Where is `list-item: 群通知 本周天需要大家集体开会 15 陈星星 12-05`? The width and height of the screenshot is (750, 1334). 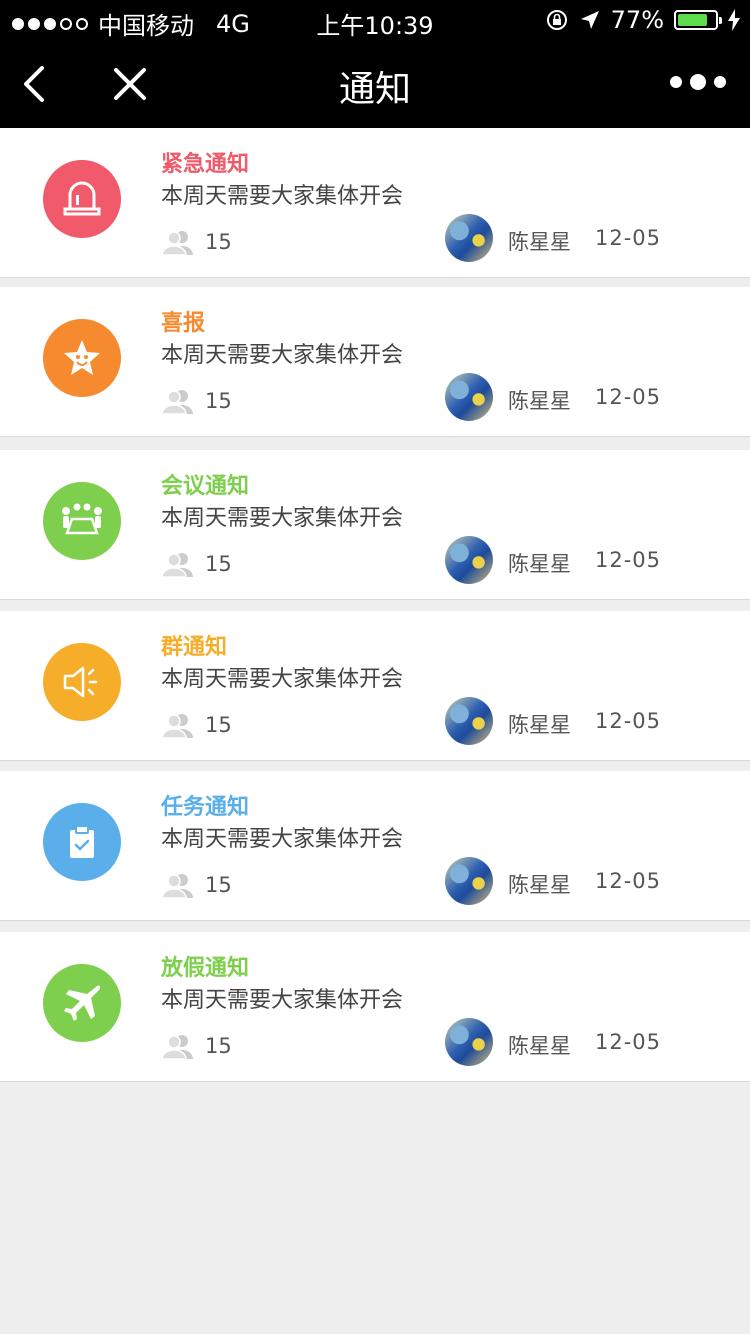 list-item: 群通知 本周天需要大家集体开会 15 陈星星 12-05 is located at coordinates (375, 686).